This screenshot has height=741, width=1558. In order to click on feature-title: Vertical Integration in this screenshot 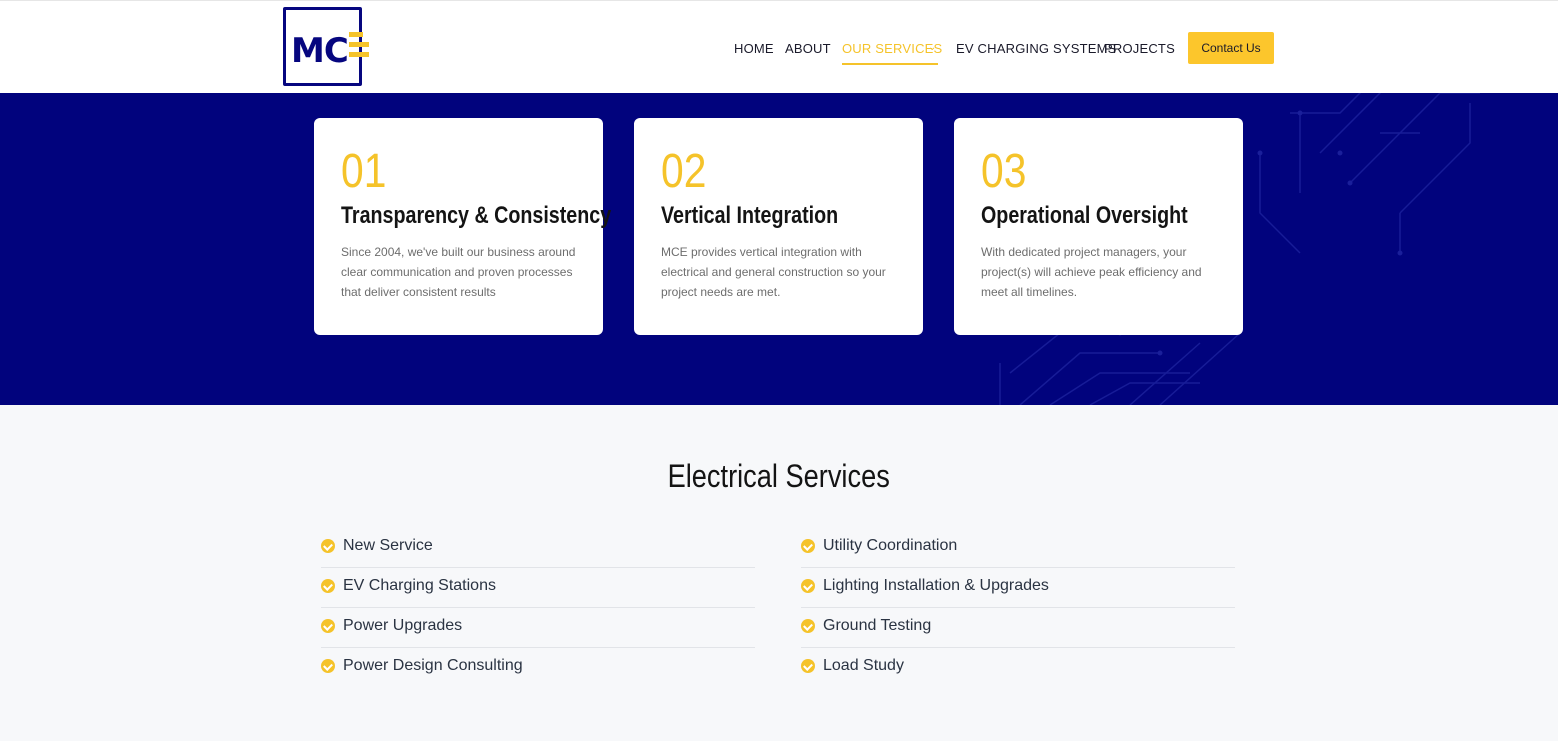, I will do `click(750, 215)`.